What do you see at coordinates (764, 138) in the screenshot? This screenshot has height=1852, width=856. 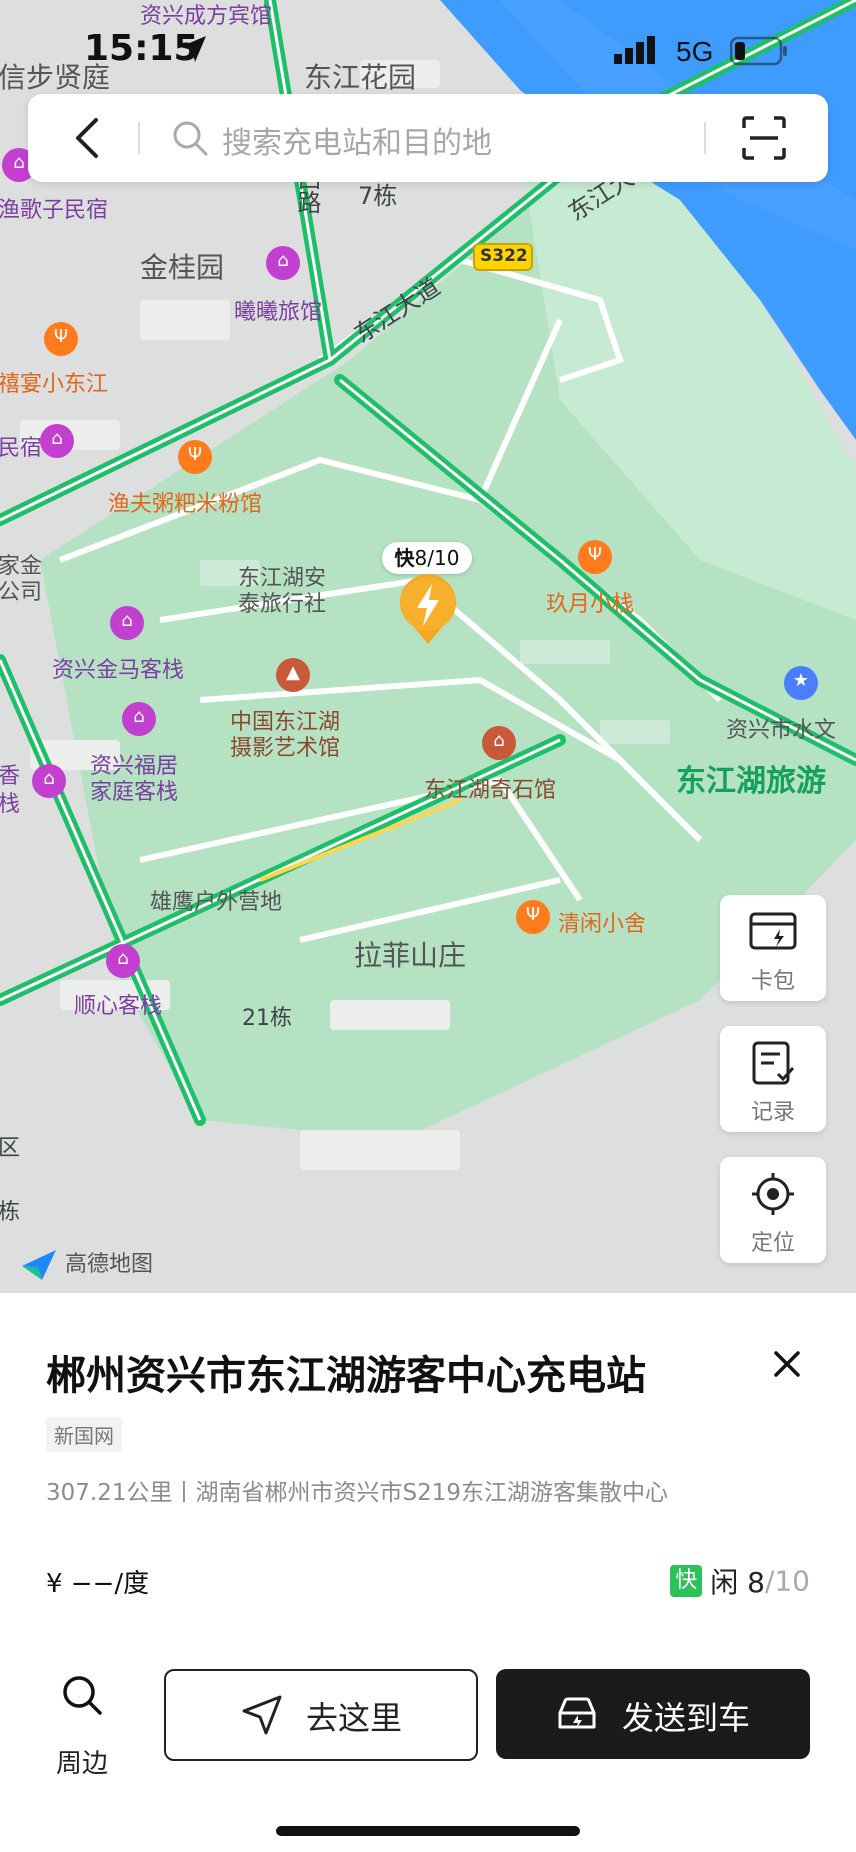 I see `scan-icon` at bounding box center [764, 138].